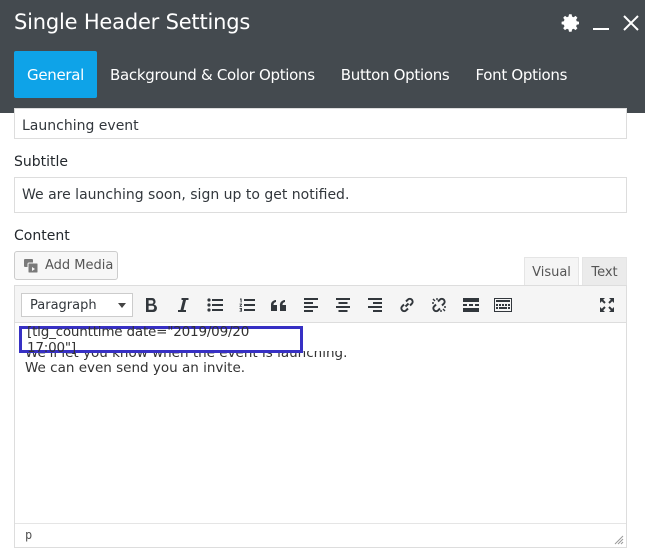  What do you see at coordinates (631, 23) in the screenshot?
I see `close-icon` at bounding box center [631, 23].